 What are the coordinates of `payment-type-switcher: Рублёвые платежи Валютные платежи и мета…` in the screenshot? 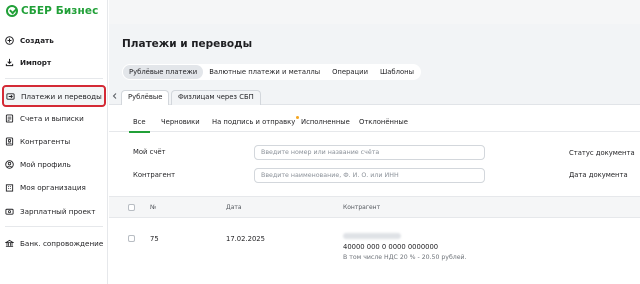 It's located at (271, 72).